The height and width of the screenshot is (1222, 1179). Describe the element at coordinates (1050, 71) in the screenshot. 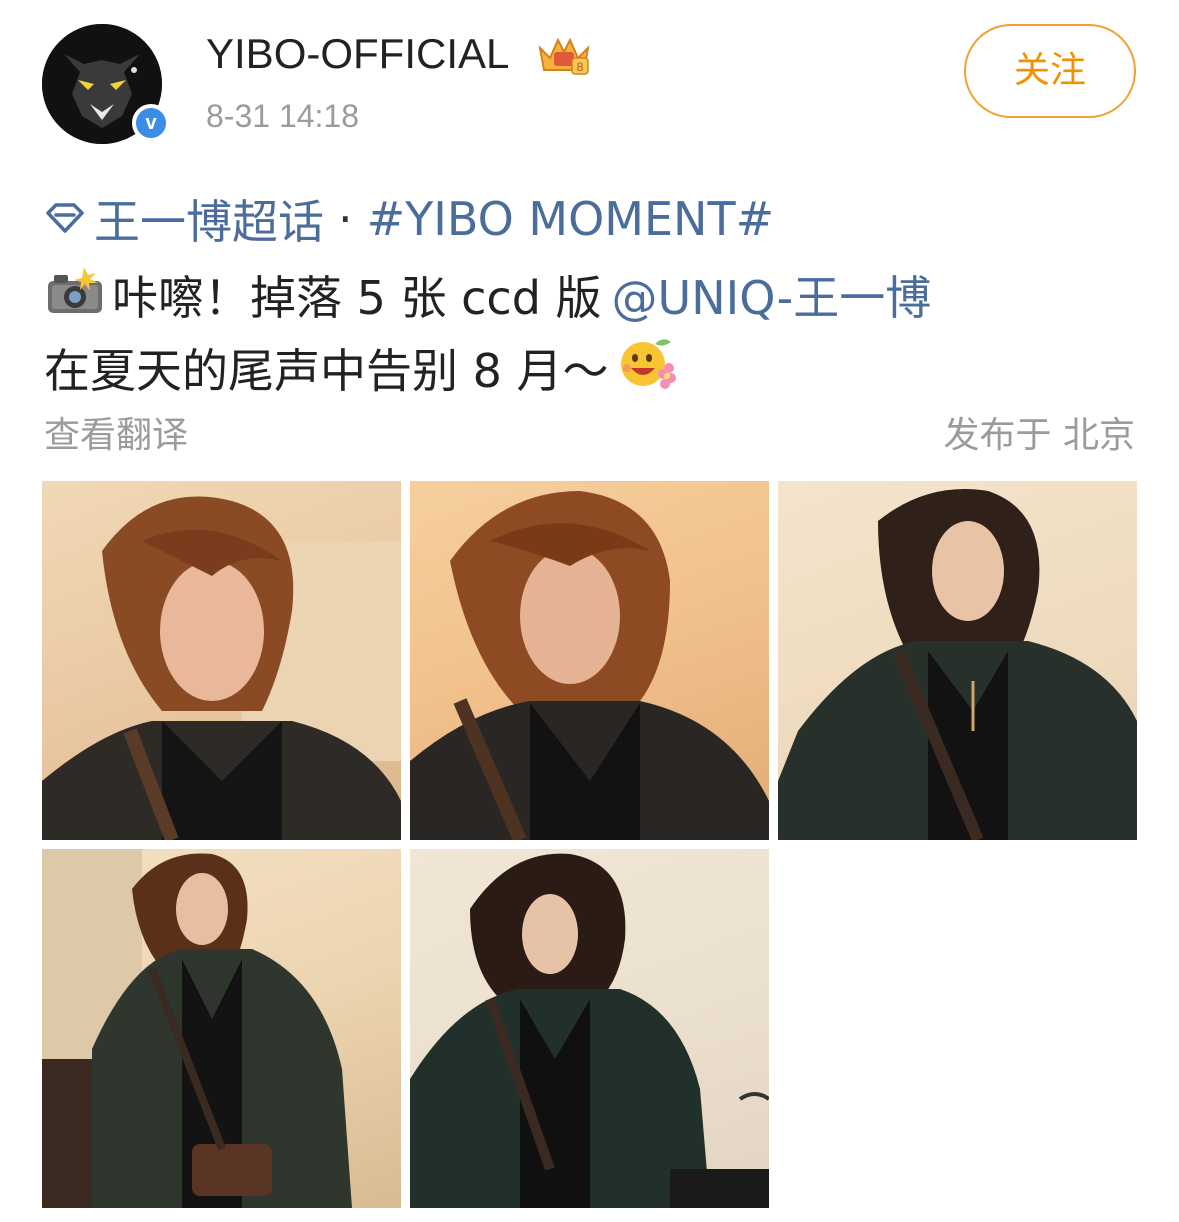

I see `follow-button: 关注` at that location.